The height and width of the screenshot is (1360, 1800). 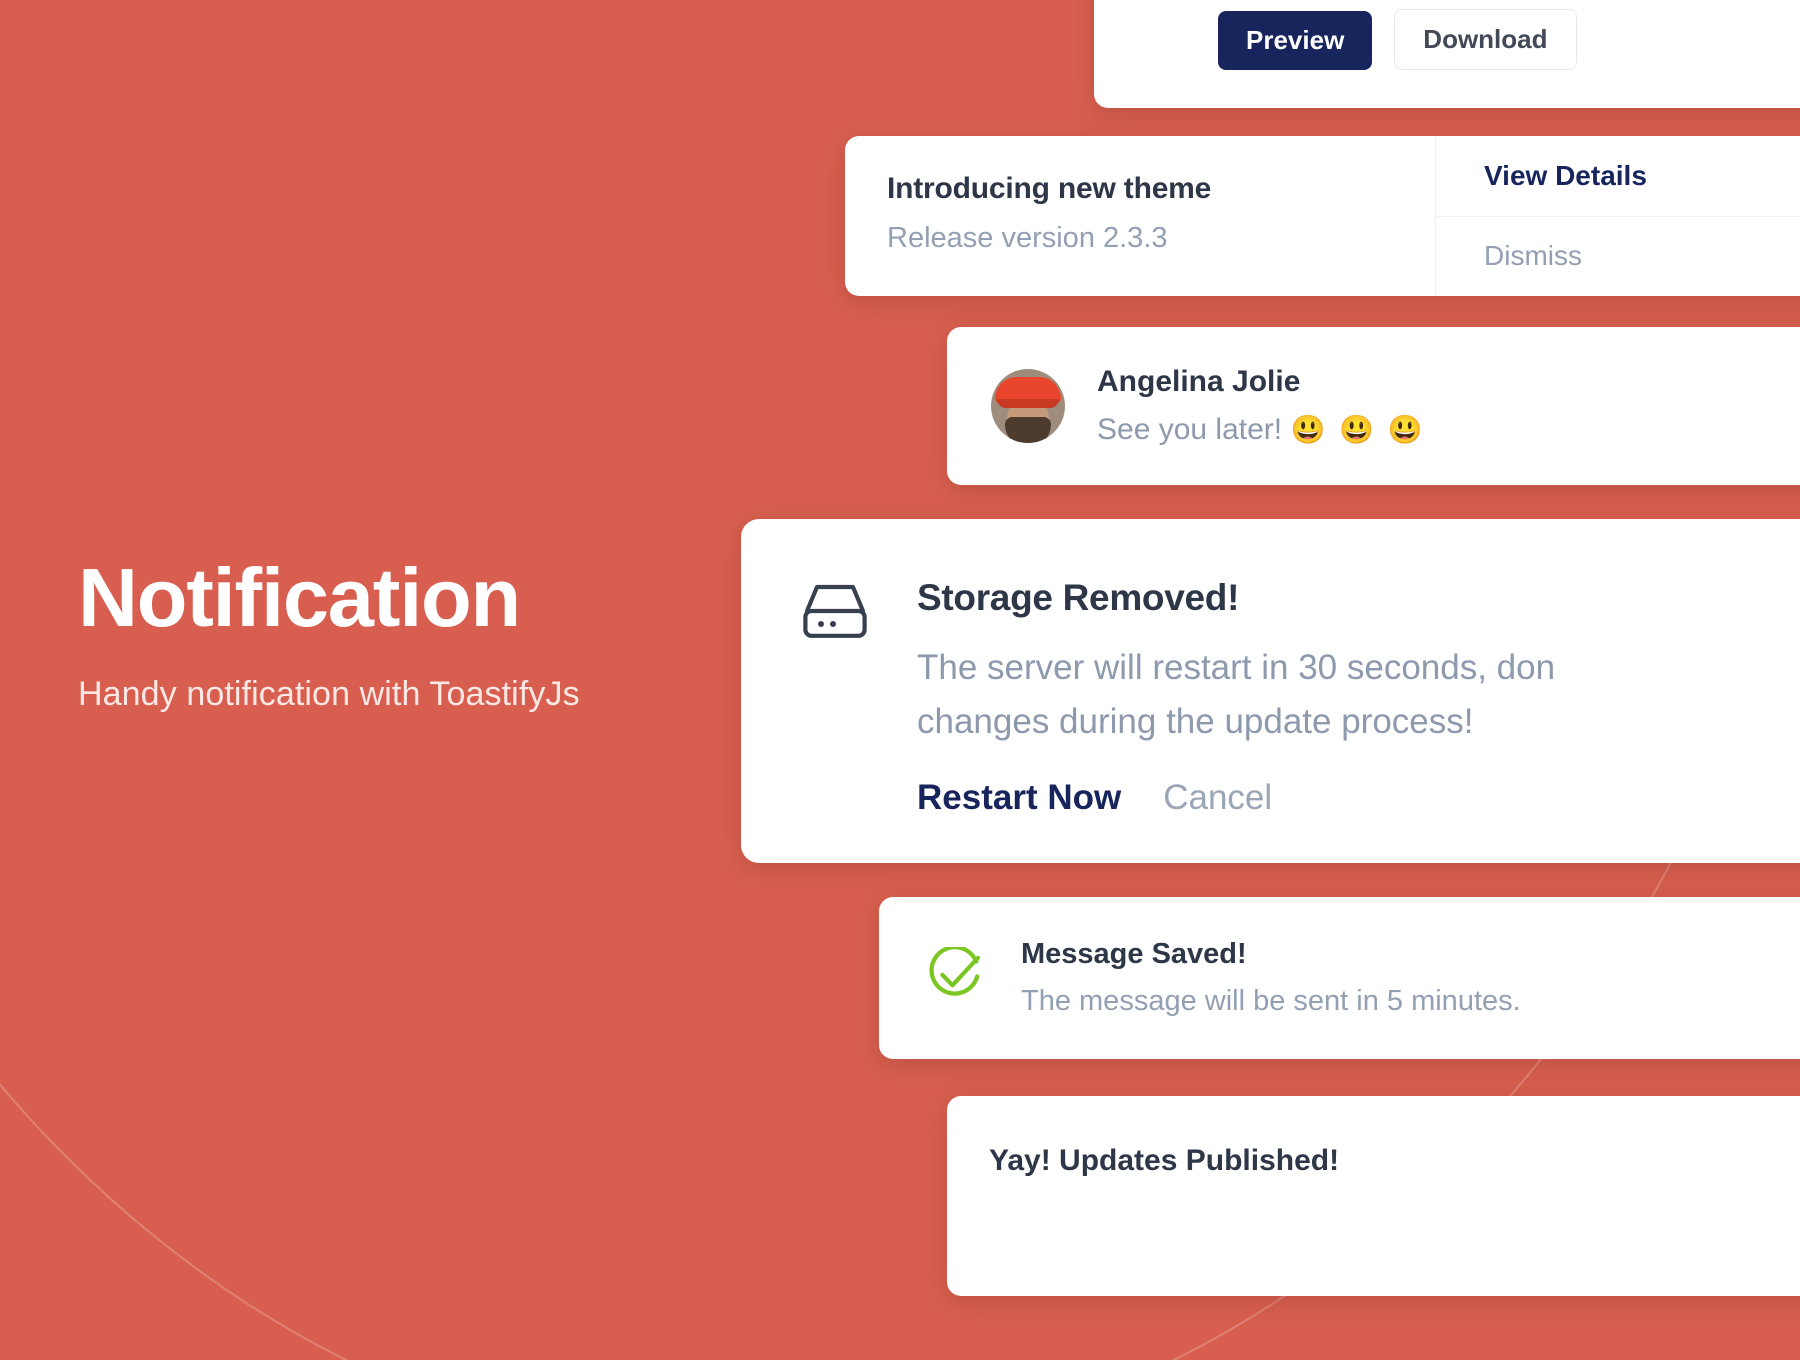 What do you see at coordinates (1217, 798) in the screenshot?
I see `cancel-button: Cancel` at bounding box center [1217, 798].